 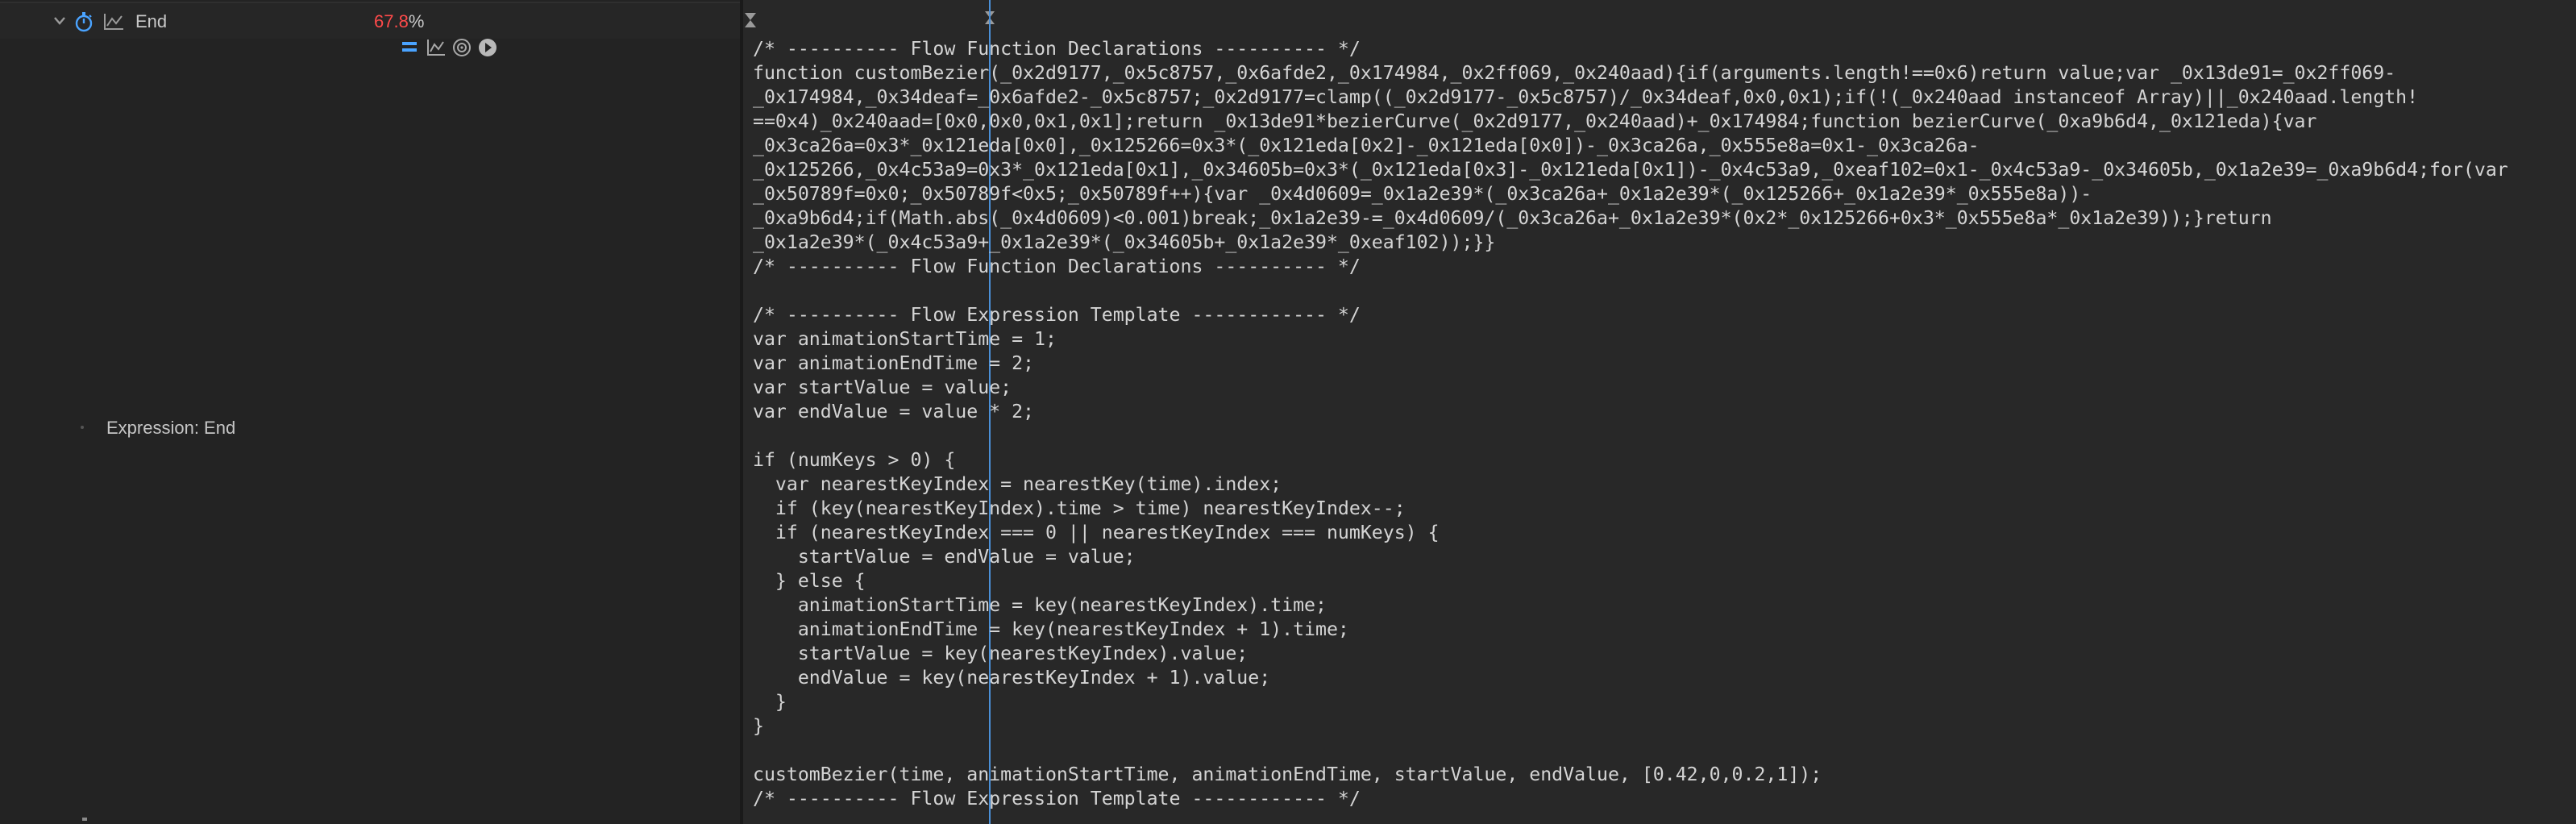 What do you see at coordinates (990, 14) in the screenshot?
I see `playhead-handle` at bounding box center [990, 14].